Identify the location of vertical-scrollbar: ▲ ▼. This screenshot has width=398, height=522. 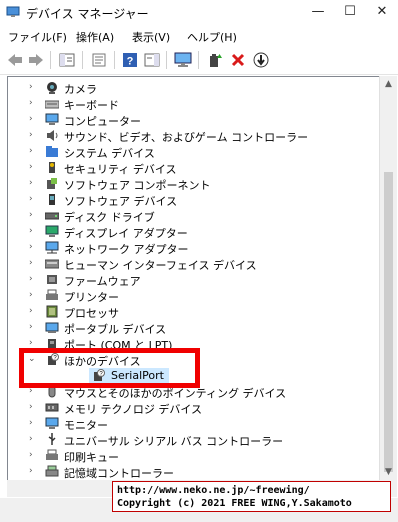
(388, 278).